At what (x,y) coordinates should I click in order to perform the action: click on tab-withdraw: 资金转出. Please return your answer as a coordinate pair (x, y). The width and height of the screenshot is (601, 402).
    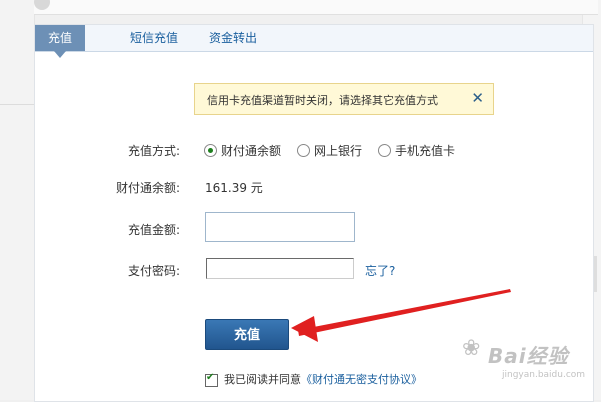
    Looking at the image, I should click on (233, 38).